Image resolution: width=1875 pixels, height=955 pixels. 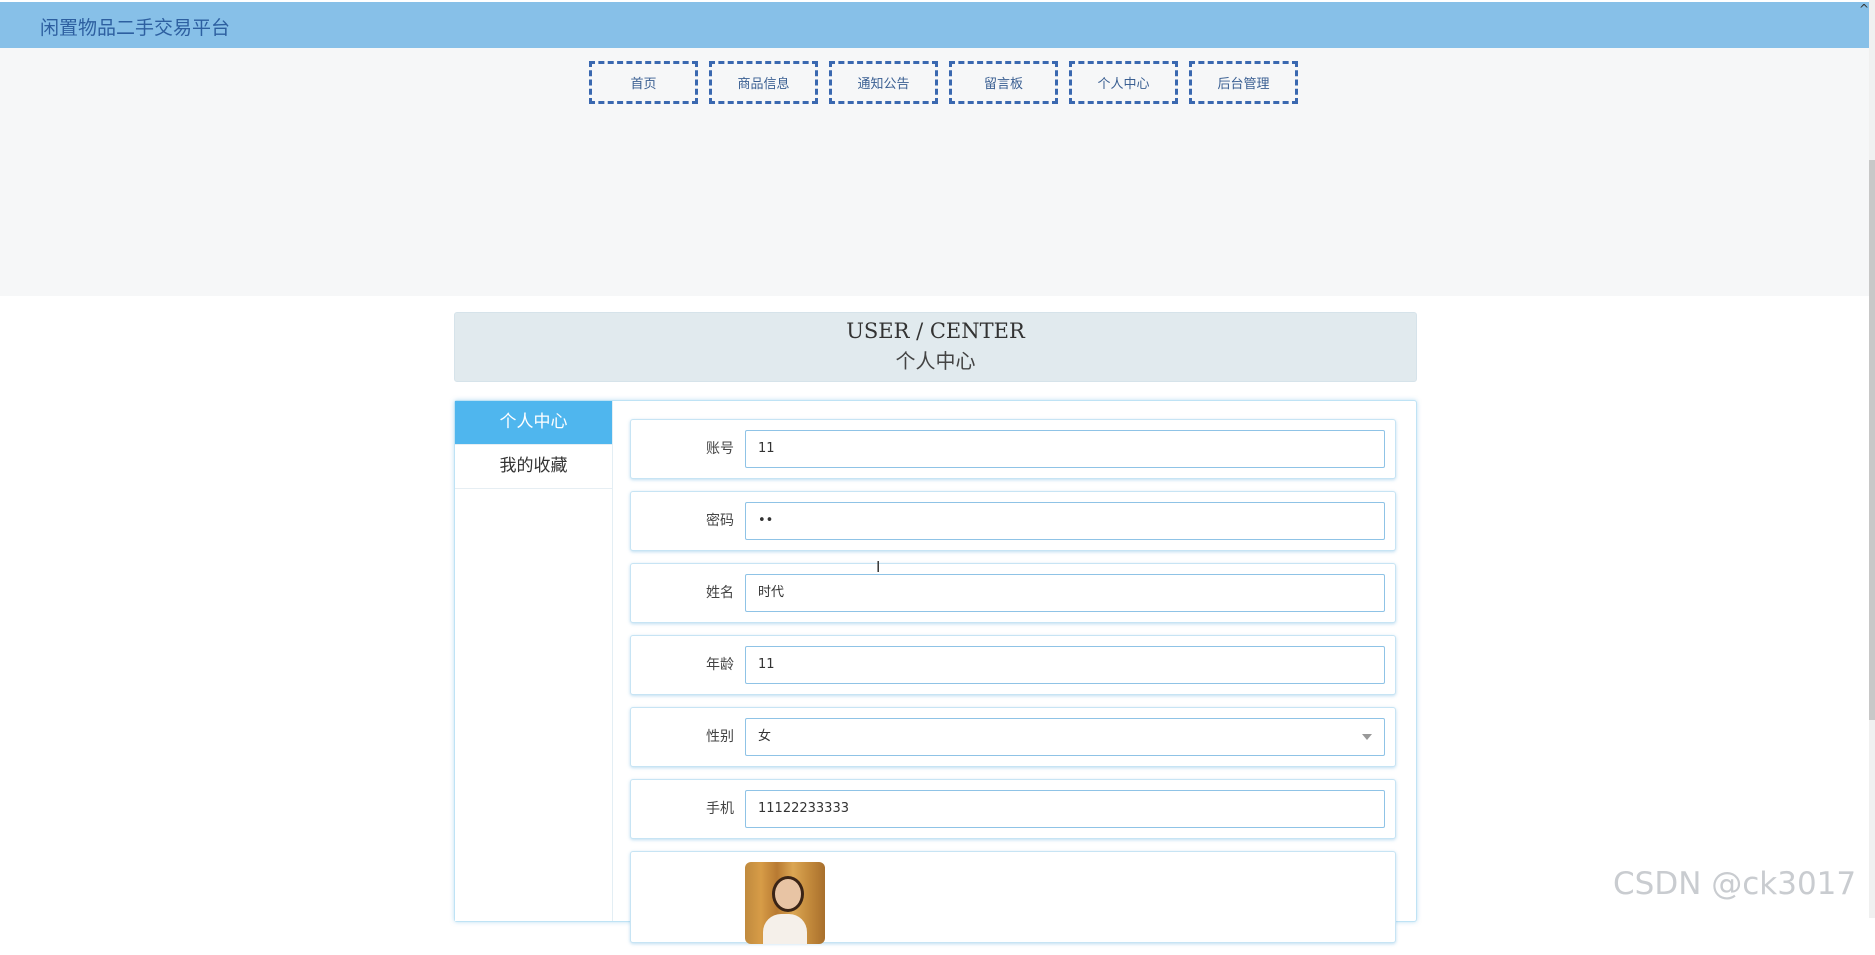 I want to click on sidebar: 个人中心 我的收藏, so click(x=534, y=661).